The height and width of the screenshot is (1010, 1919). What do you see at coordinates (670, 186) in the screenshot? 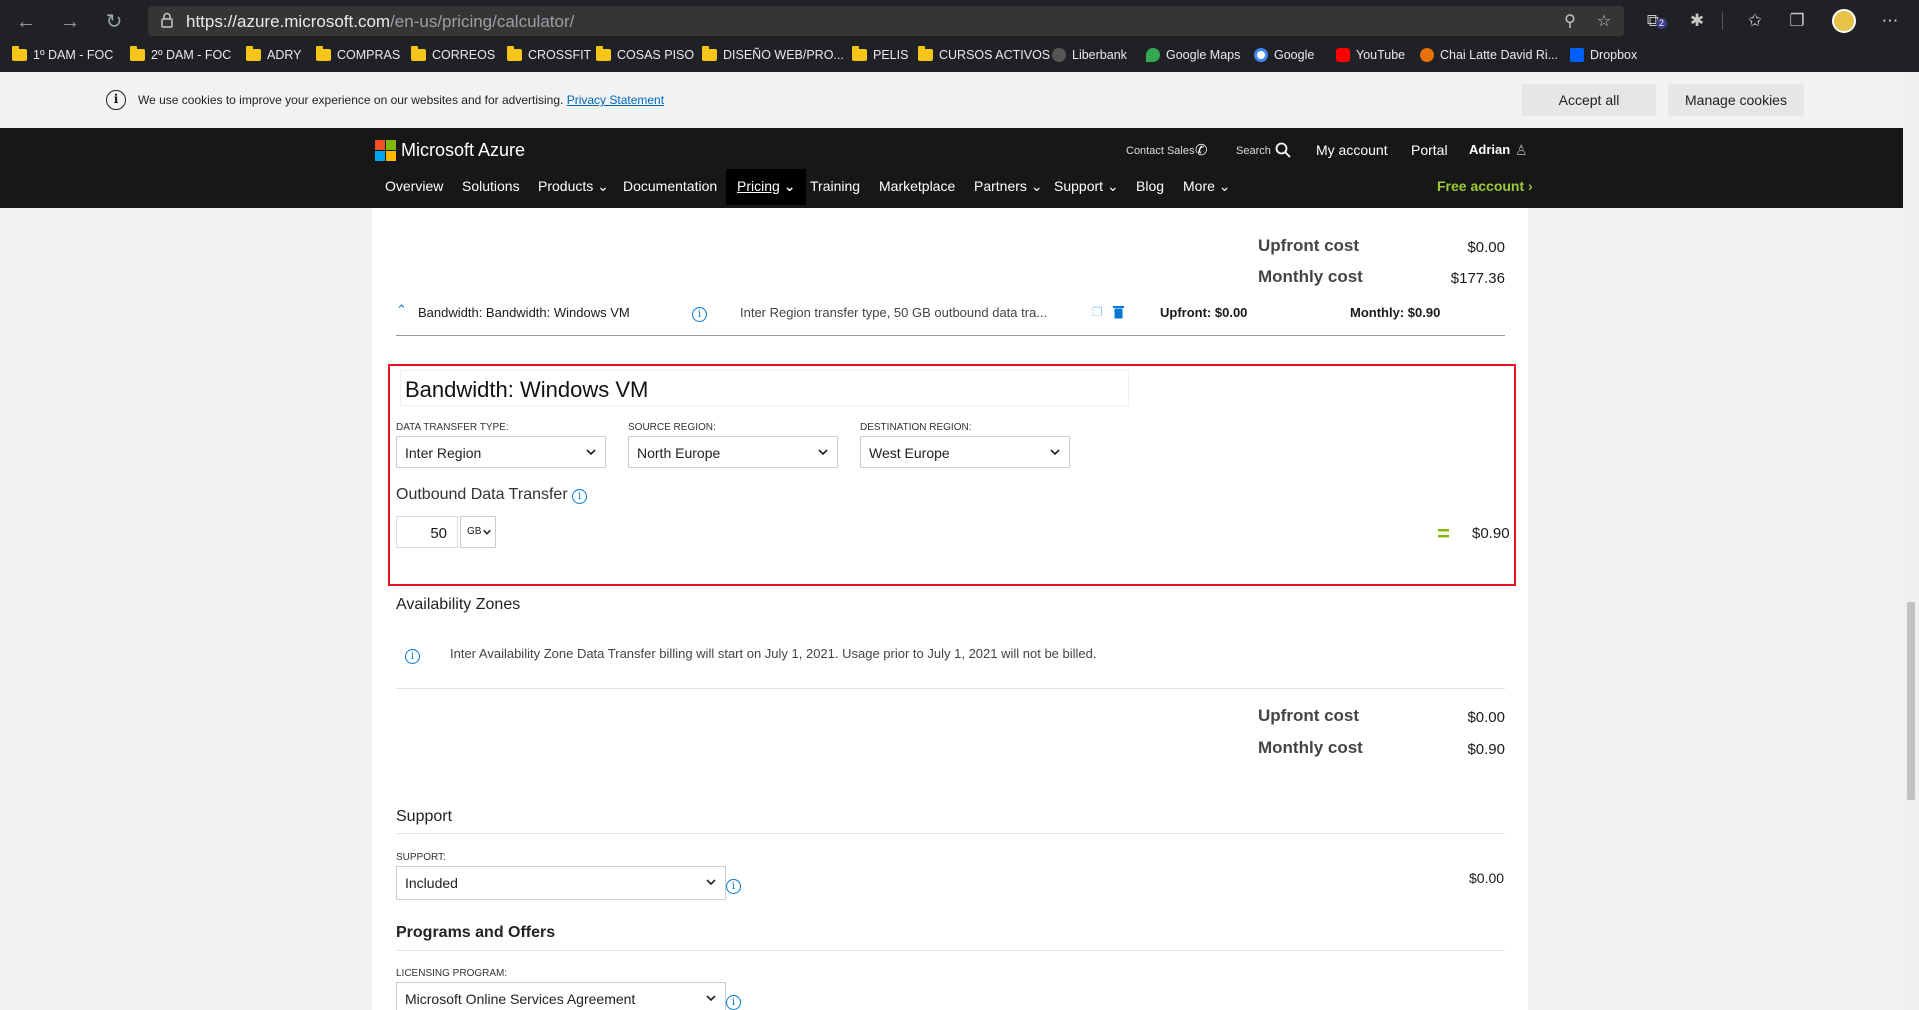
I see `menu-documentation: Documentation` at bounding box center [670, 186].